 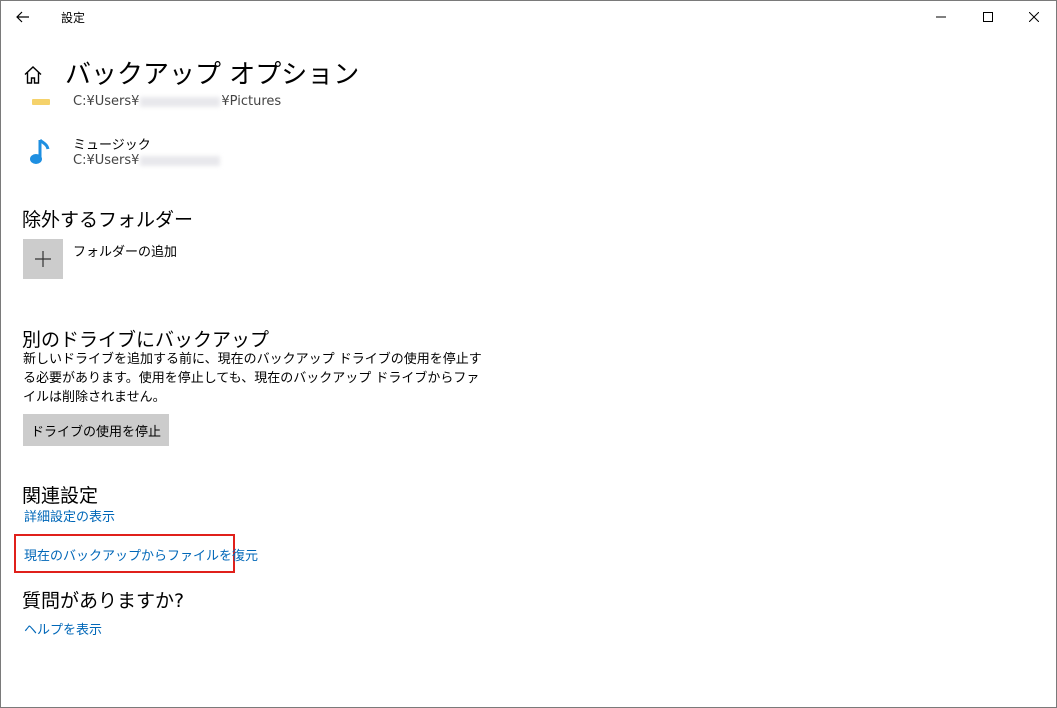 I want to click on home-icon, so click(x=33, y=75).